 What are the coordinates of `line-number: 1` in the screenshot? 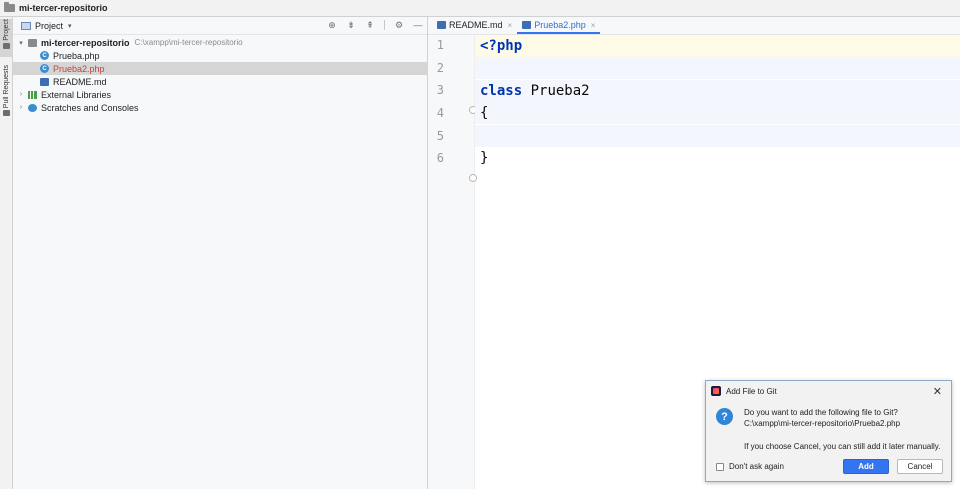 It's located at (440, 45).